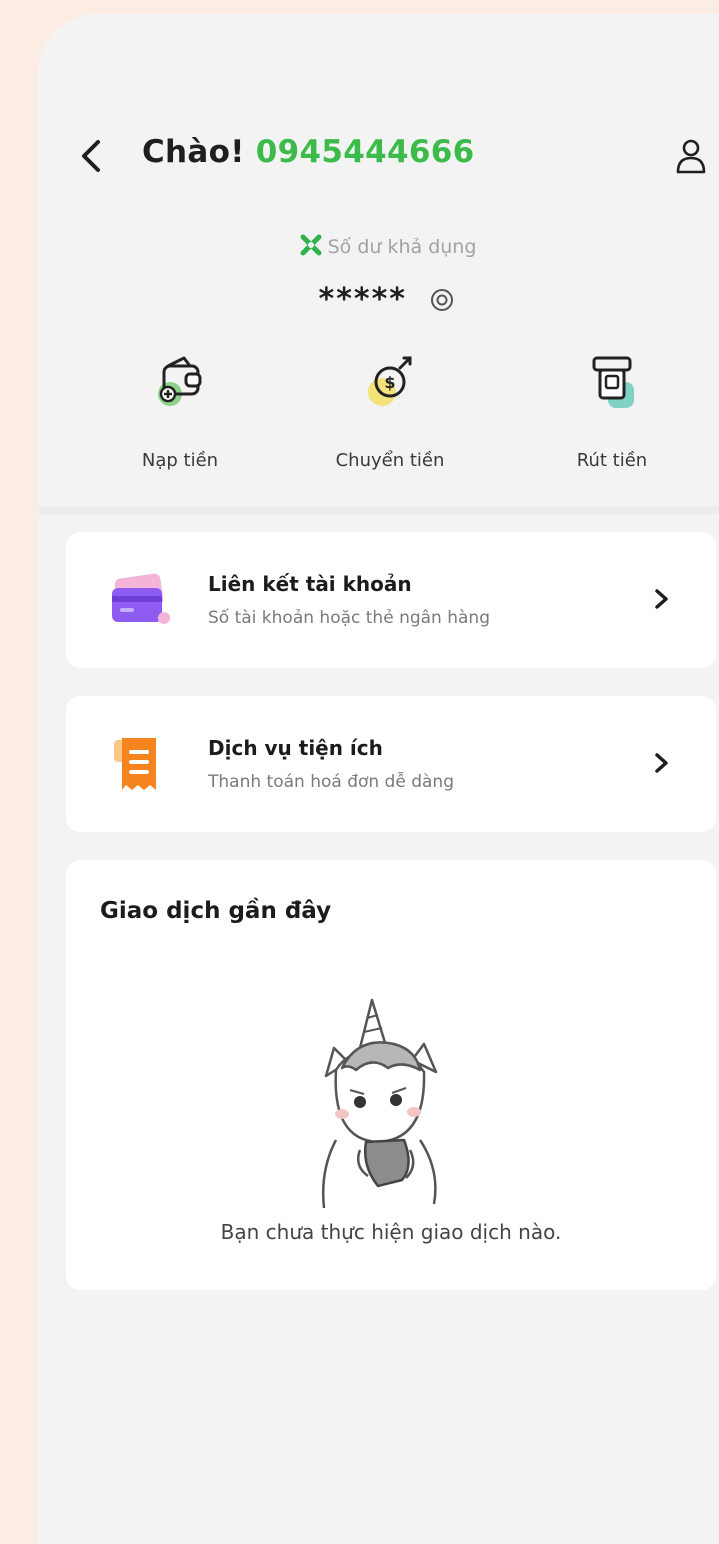  I want to click on eye-toggle-icon, so click(442, 300).